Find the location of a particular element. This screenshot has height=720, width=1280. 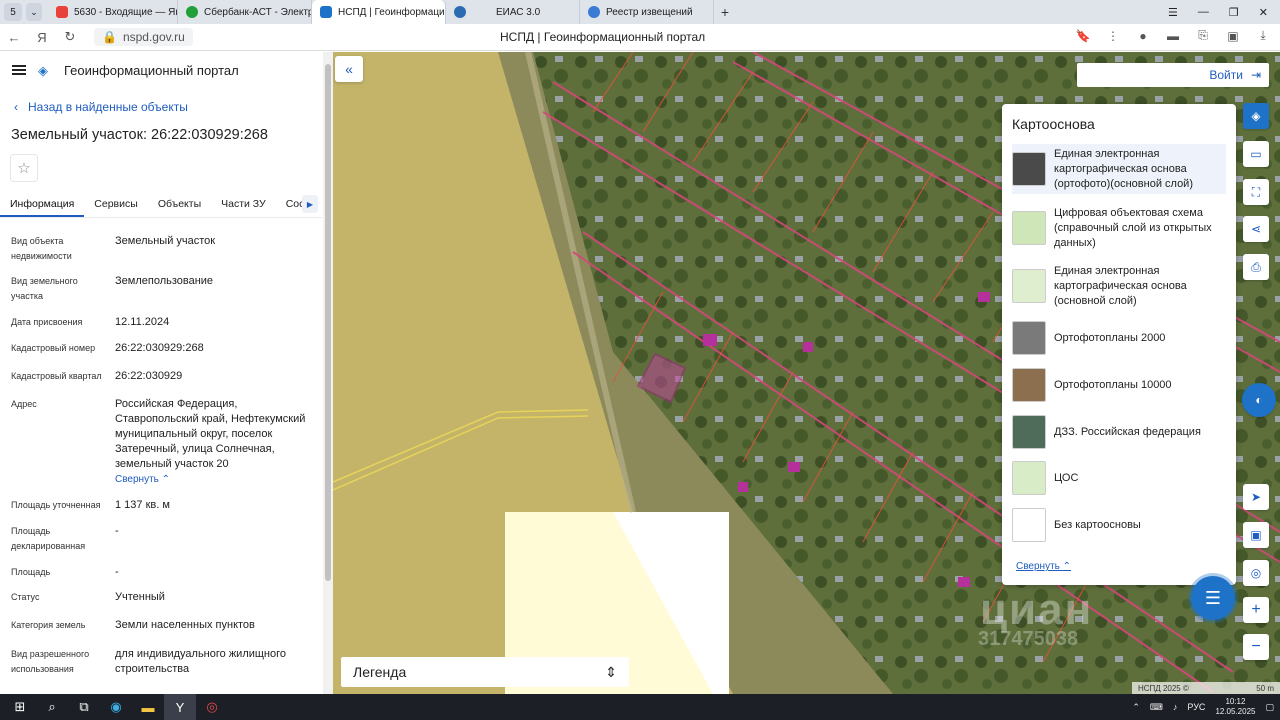

zoom-out-button: − is located at coordinates (1256, 647).